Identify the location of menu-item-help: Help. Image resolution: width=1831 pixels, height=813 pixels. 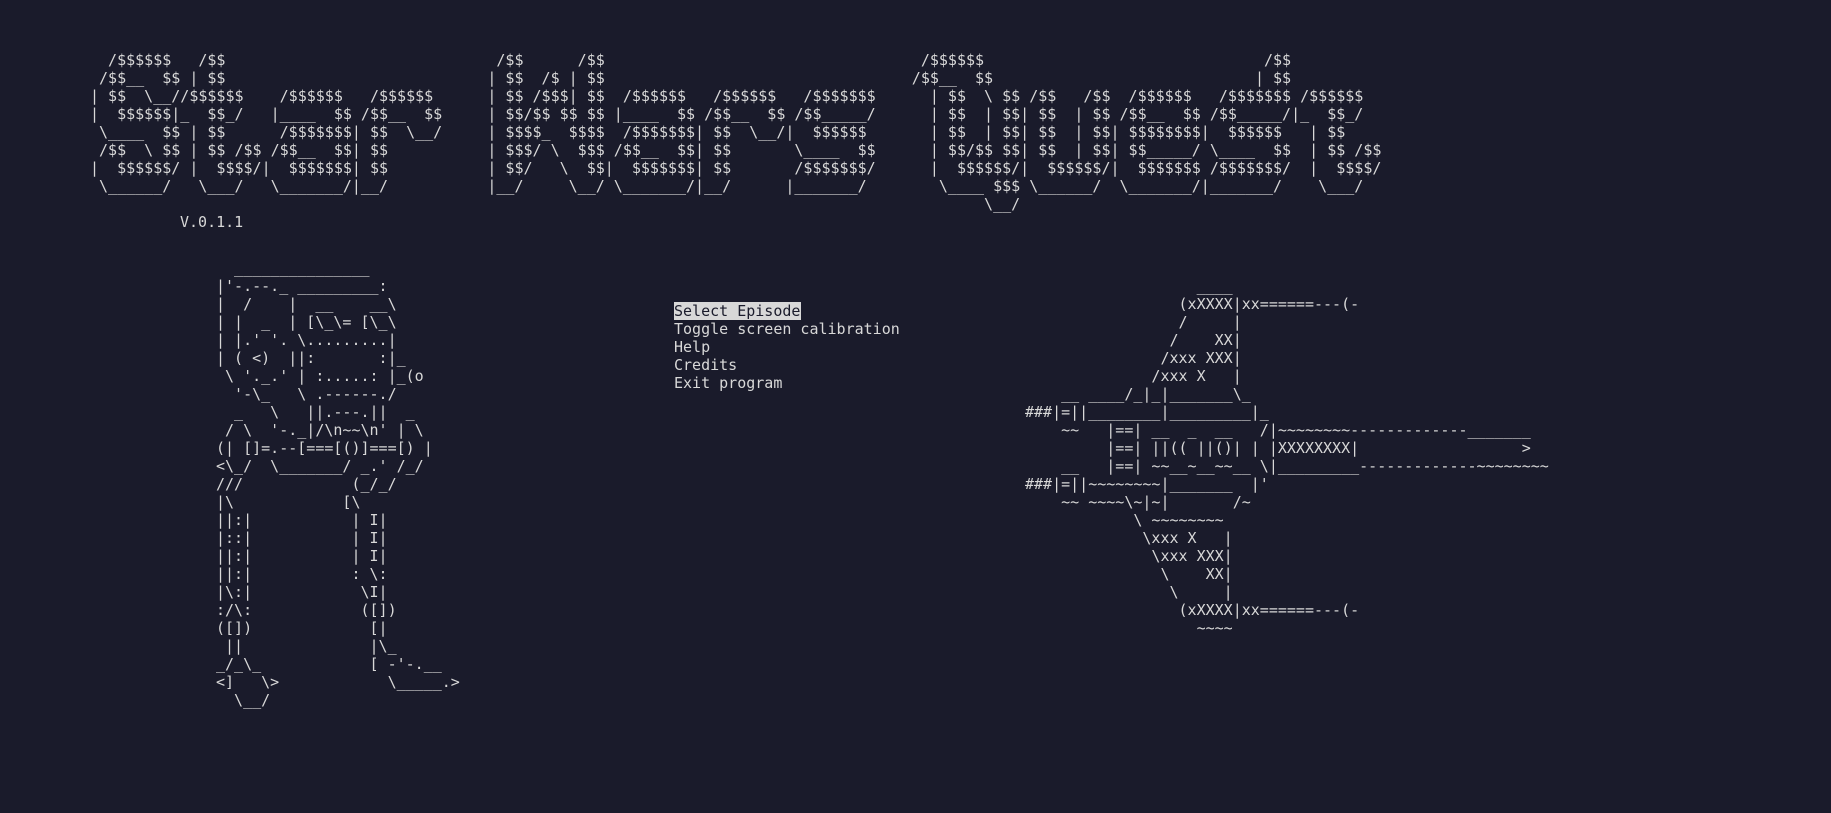
(787, 347).